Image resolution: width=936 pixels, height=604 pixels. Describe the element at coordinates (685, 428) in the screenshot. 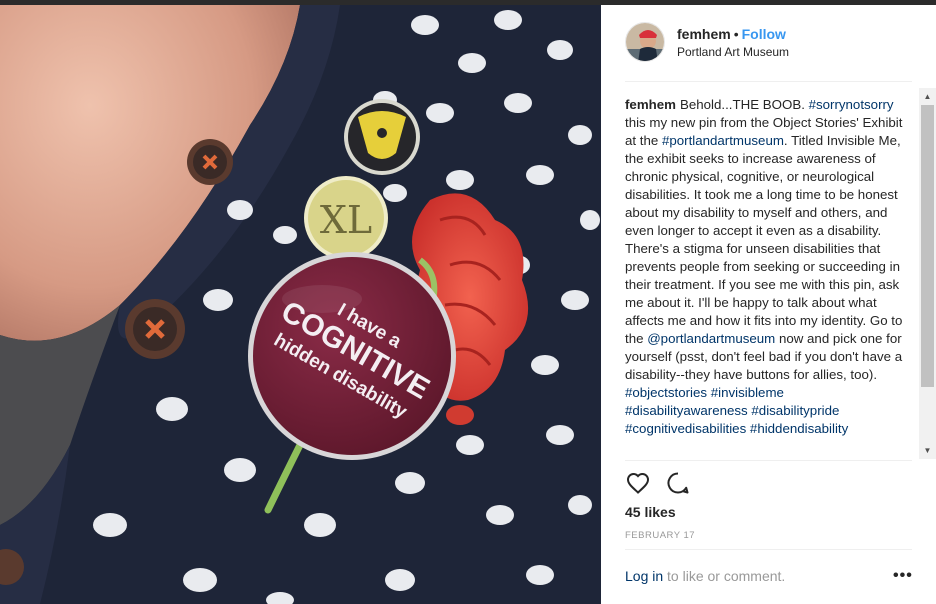

I see `hashtag-link: #cognitivedisabilities` at that location.